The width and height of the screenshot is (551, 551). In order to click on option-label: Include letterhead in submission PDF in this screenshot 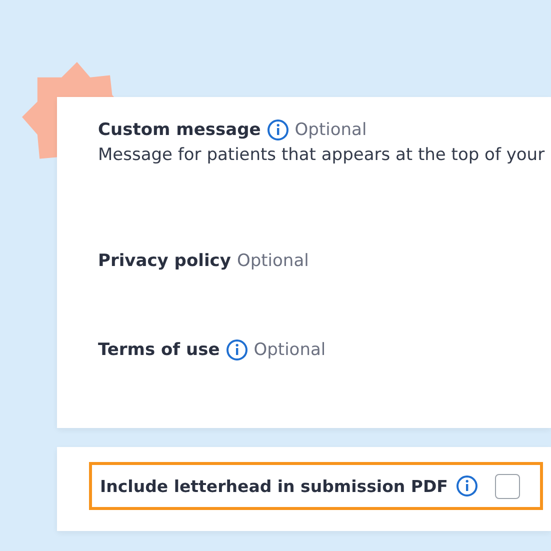, I will do `click(274, 486)`.